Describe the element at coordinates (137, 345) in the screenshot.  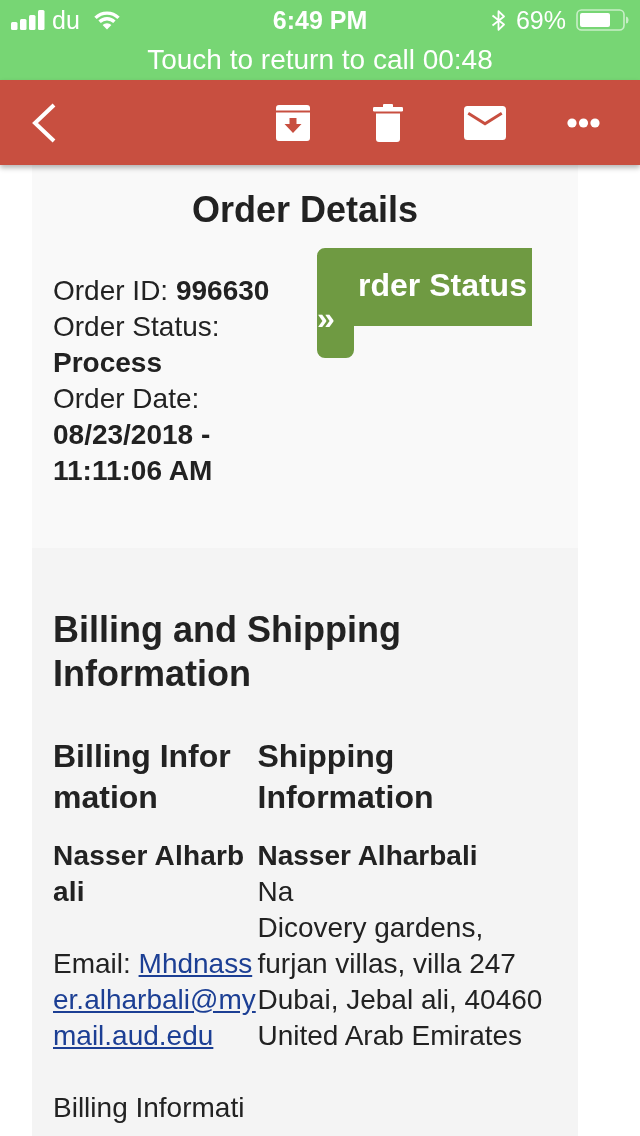
I see `order-field-text: Order Status: Process` at that location.